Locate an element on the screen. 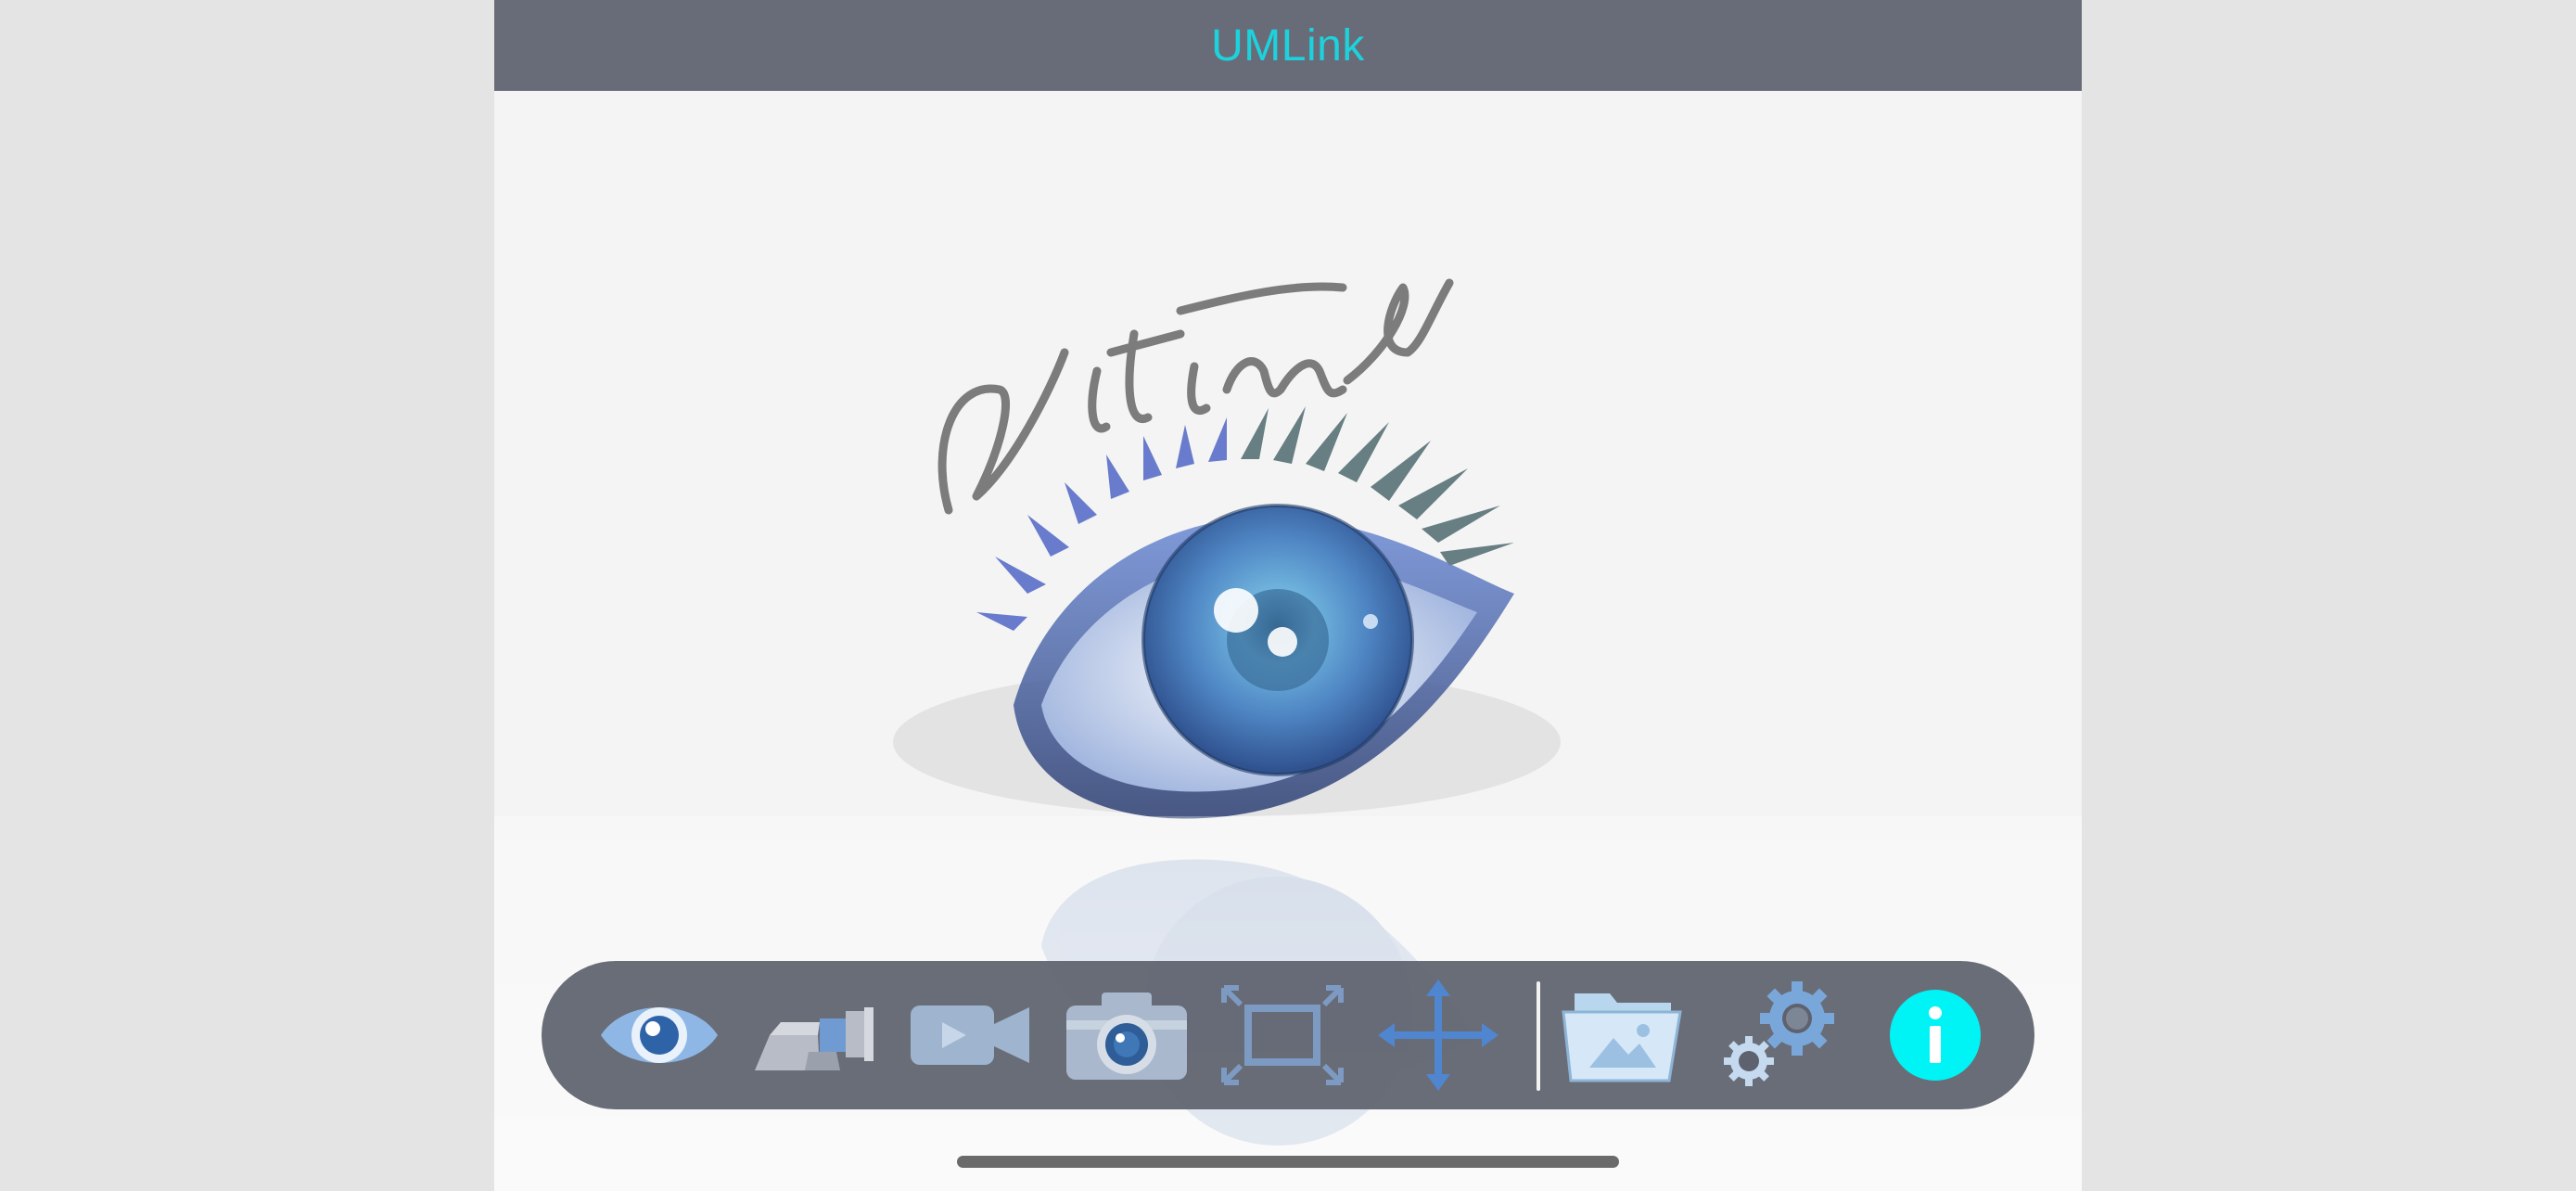 The image size is (2576, 1191). camera-icon is located at coordinates (1126, 1036).